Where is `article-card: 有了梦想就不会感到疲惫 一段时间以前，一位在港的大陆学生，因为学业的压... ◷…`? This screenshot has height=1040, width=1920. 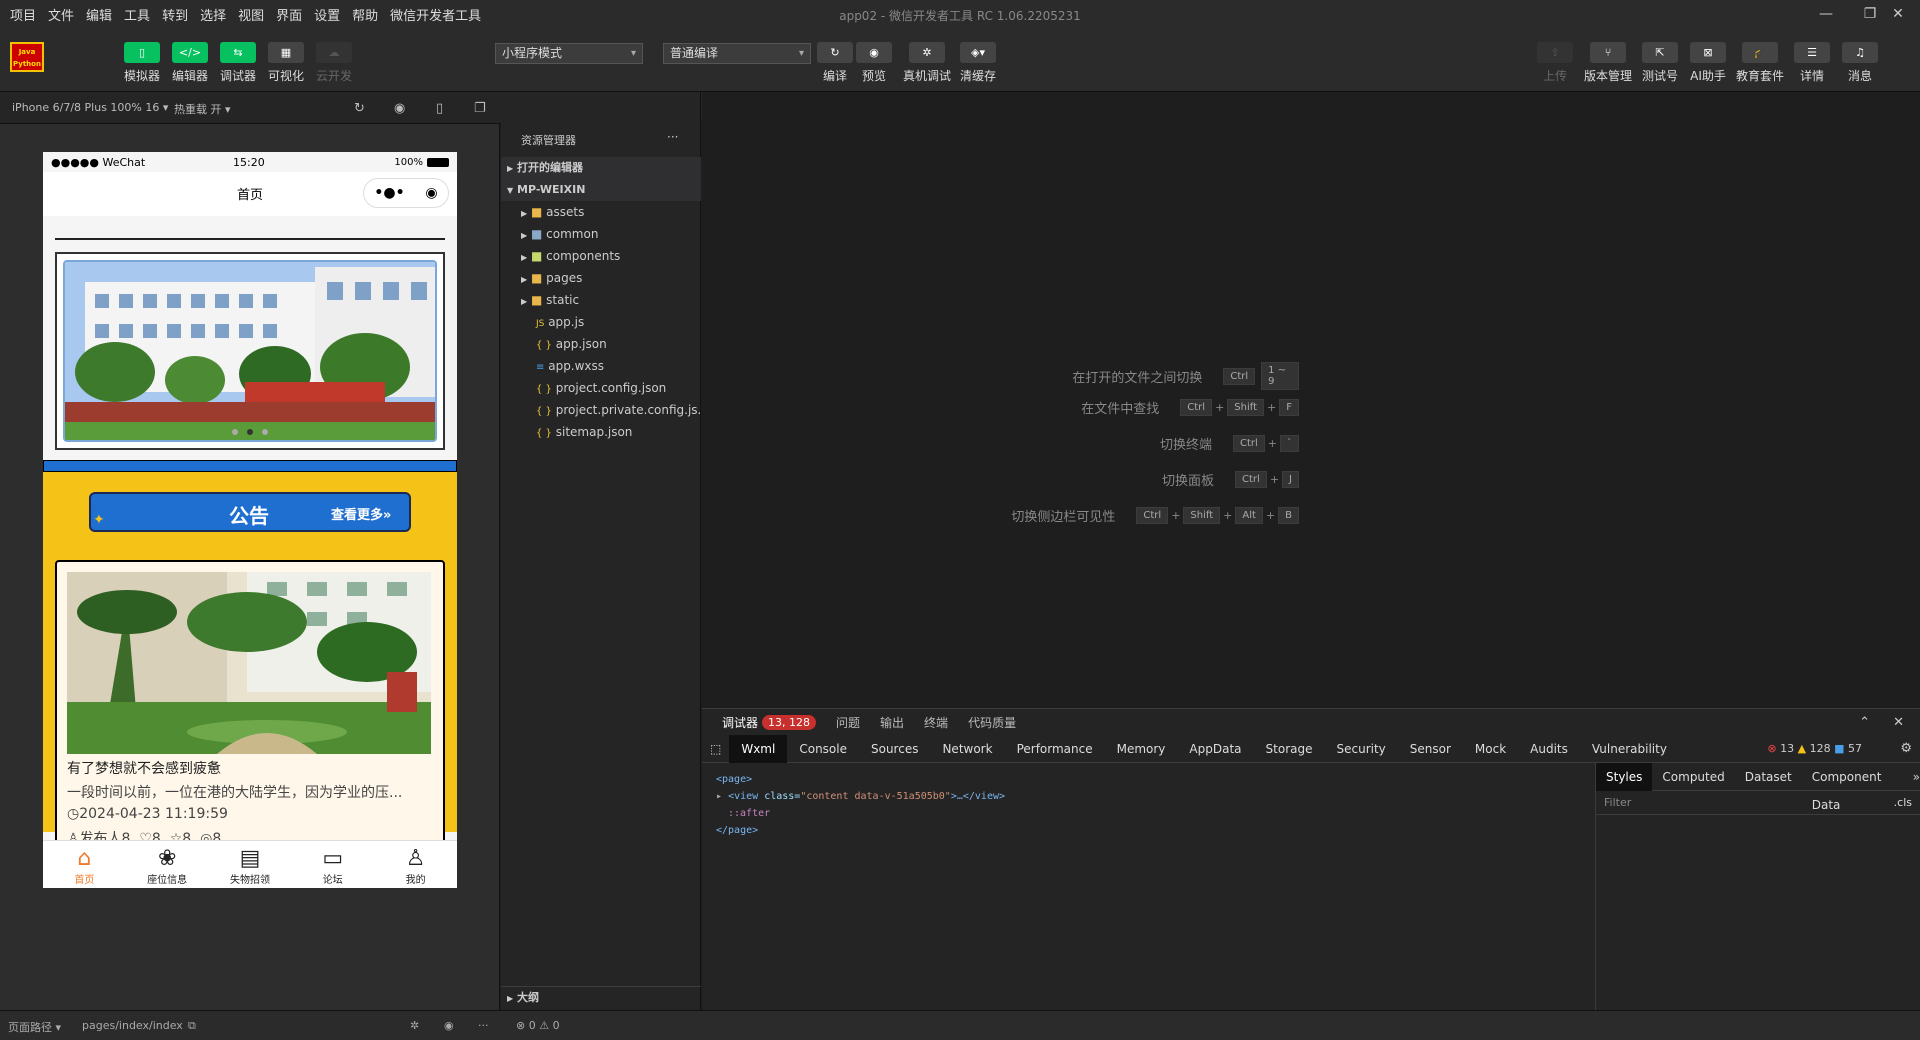
article-card: 有了梦想就不会感到疲惫 一段时间以前，一位在港的大陆学生，因为学业的压... ◷… is located at coordinates (250, 705).